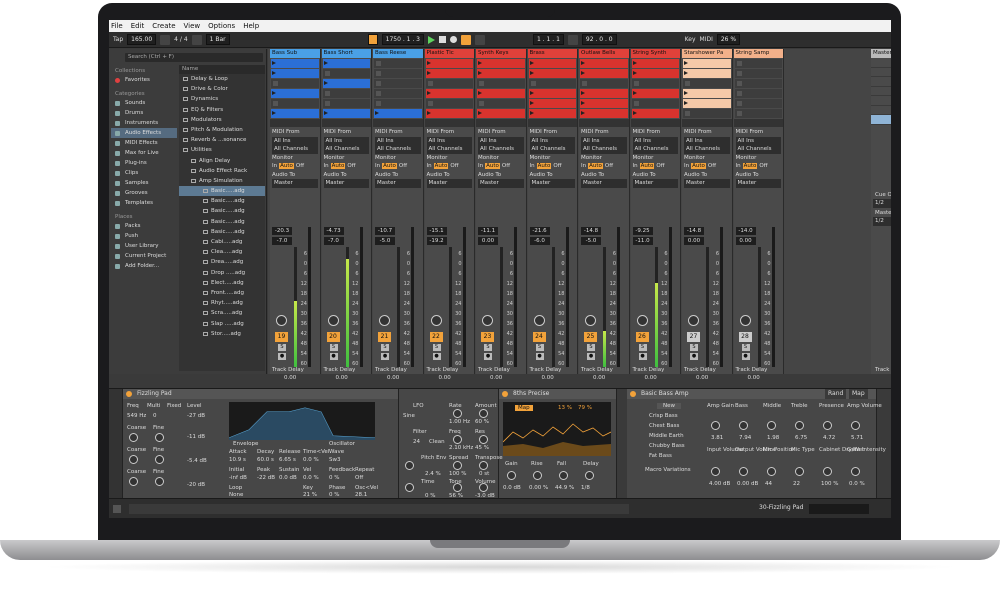  What do you see at coordinates (694, 231) in the screenshot?
I see `volume-field: -14.8` at bounding box center [694, 231].